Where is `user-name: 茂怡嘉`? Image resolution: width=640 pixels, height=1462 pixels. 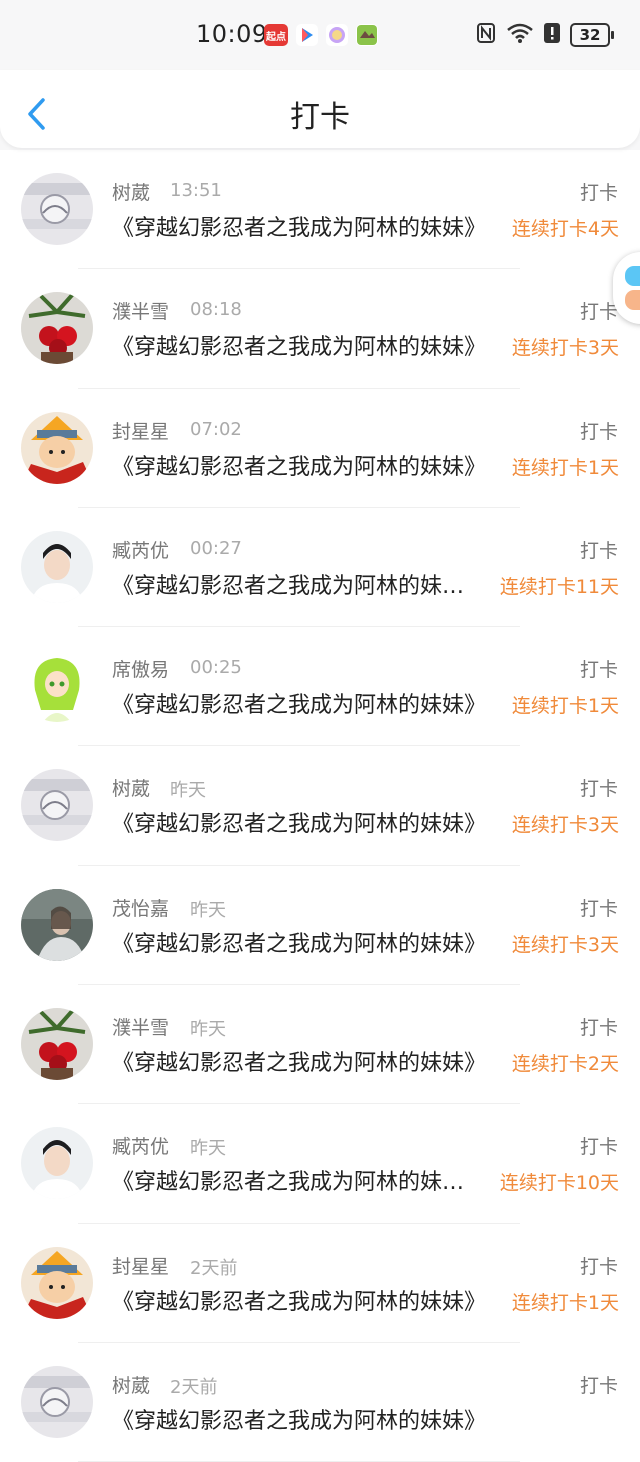 user-name: 茂怡嘉 is located at coordinates (140, 907).